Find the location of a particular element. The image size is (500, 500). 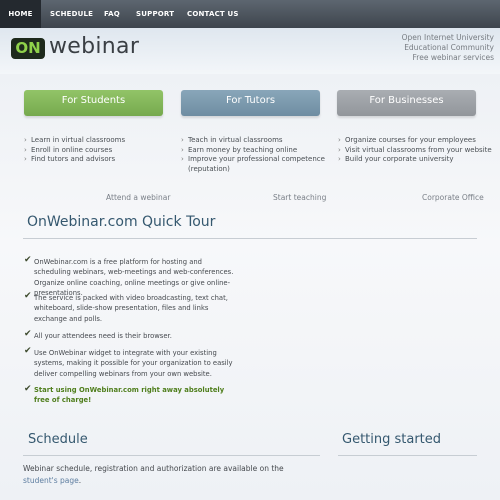

nav-faq: FAQ is located at coordinates (112, 14).